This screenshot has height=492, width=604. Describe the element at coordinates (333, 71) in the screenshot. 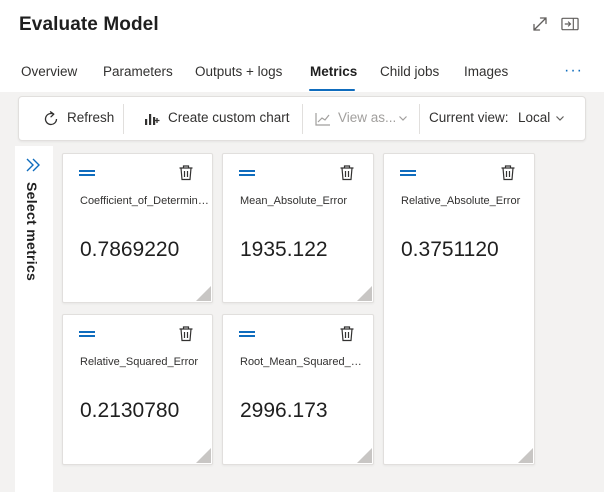

I see `tab-metrics: Metrics` at that location.